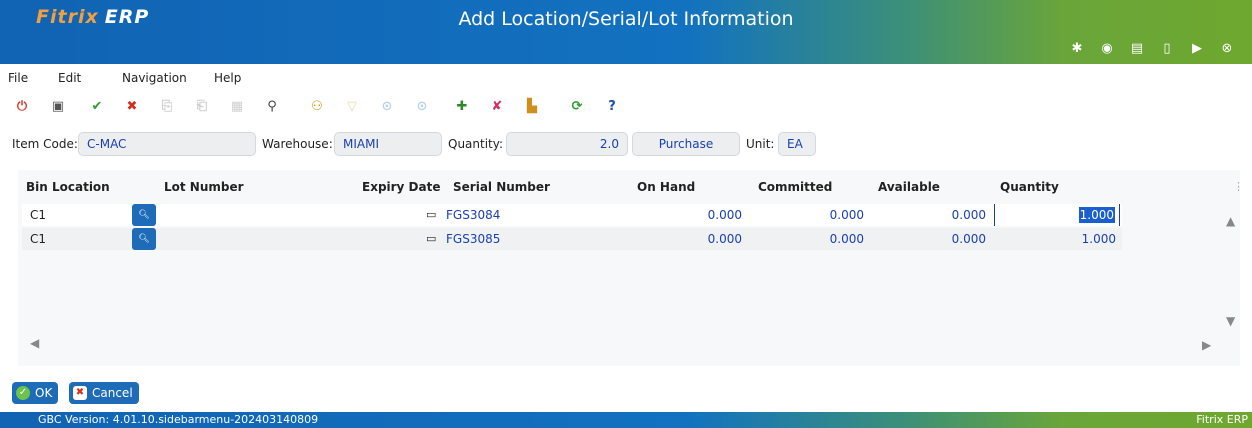 The width and height of the screenshot is (1252, 428). I want to click on quantity-label: Quantity:, so click(476, 144).